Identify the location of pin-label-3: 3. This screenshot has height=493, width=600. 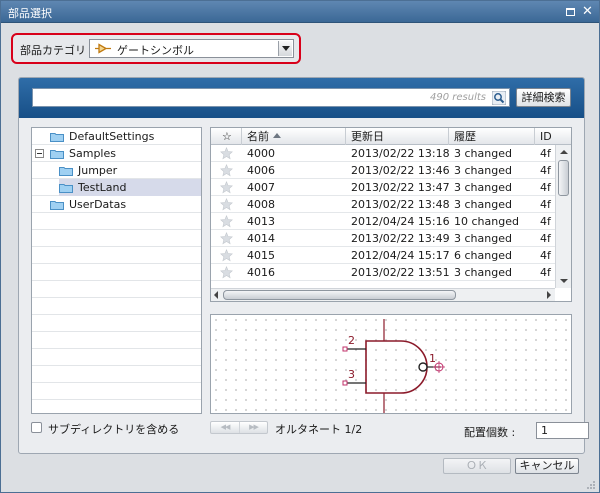
(351, 374).